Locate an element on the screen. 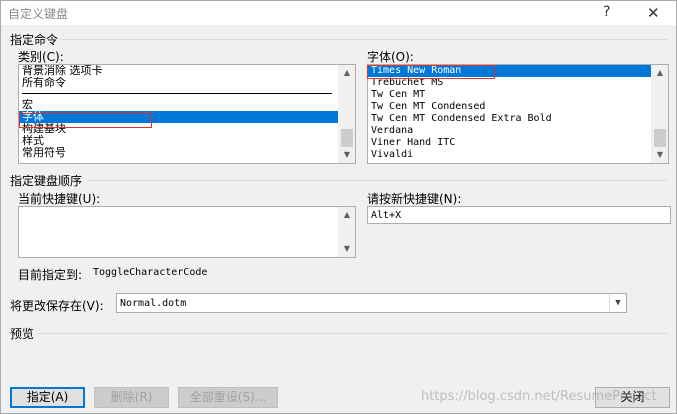 The width and height of the screenshot is (677, 414). specify-command-section-label: 指定命令 is located at coordinates (34, 40).